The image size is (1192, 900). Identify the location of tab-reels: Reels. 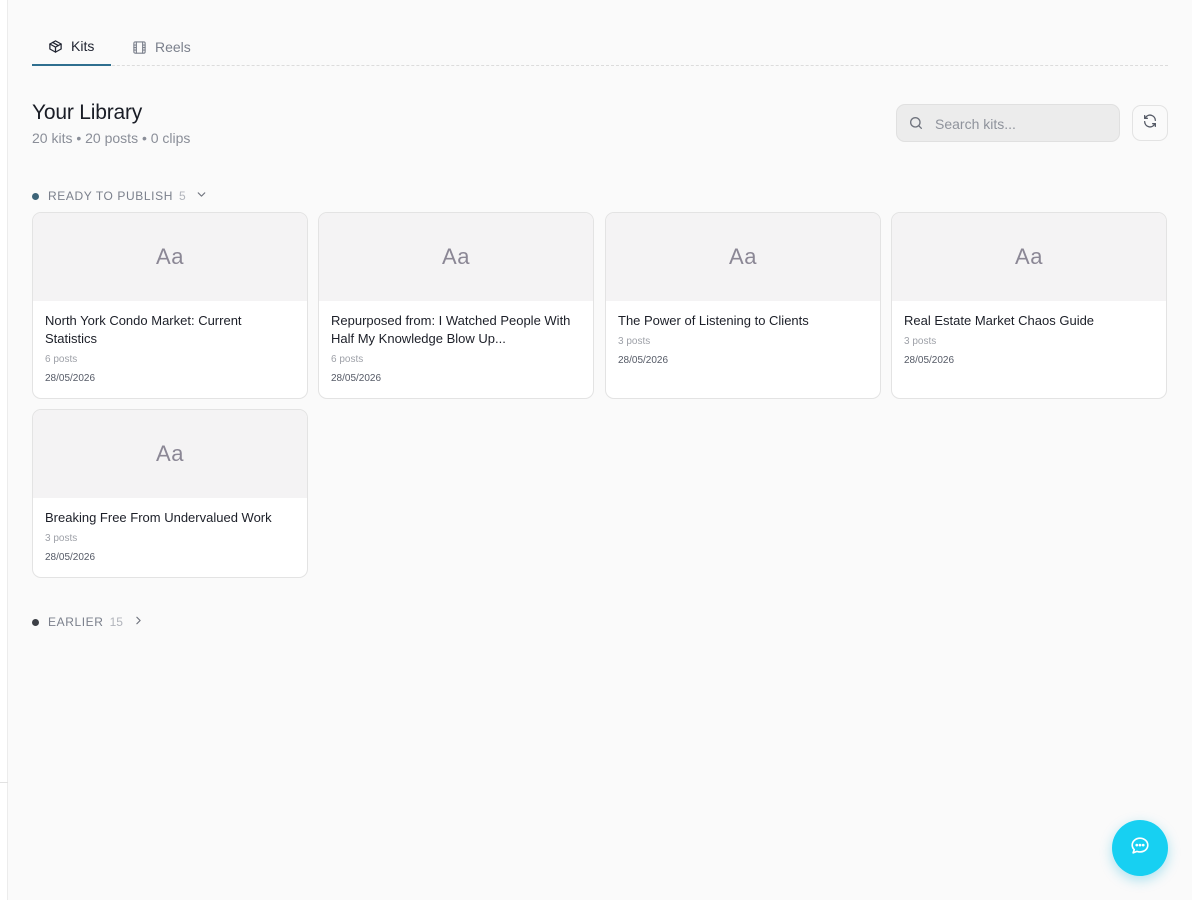
(159, 47).